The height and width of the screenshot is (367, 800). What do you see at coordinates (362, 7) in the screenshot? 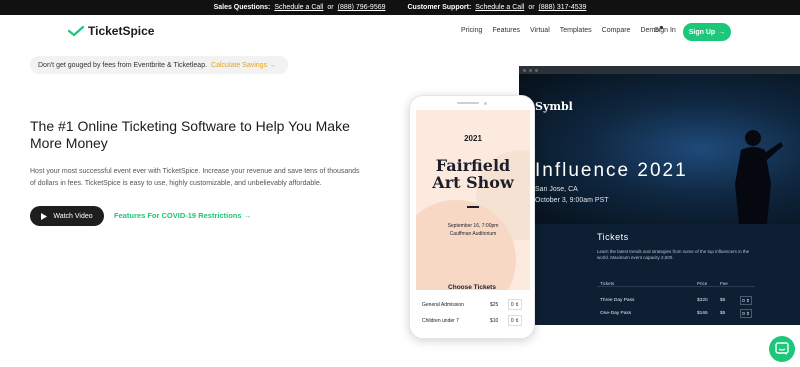
I see `sales-phone-link: (888) 796-9569` at bounding box center [362, 7].